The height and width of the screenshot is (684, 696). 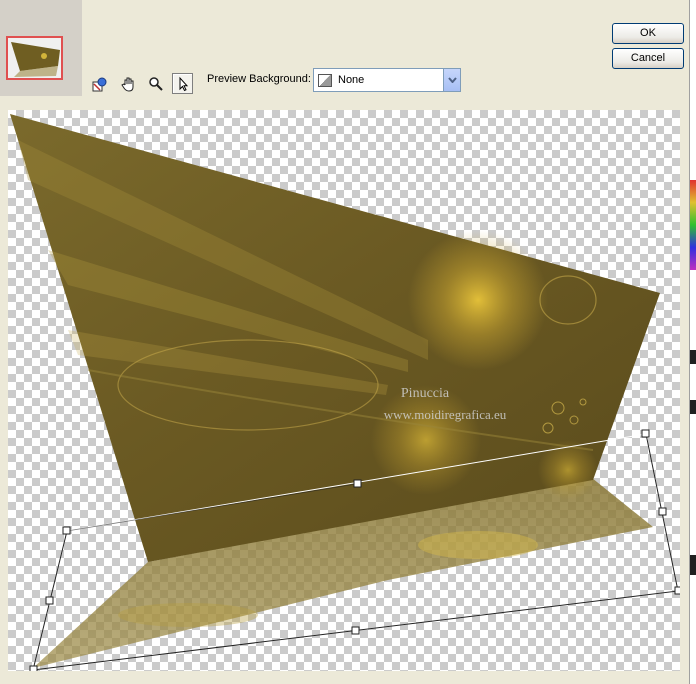 I want to click on thumbnail-image, so click(x=34, y=58).